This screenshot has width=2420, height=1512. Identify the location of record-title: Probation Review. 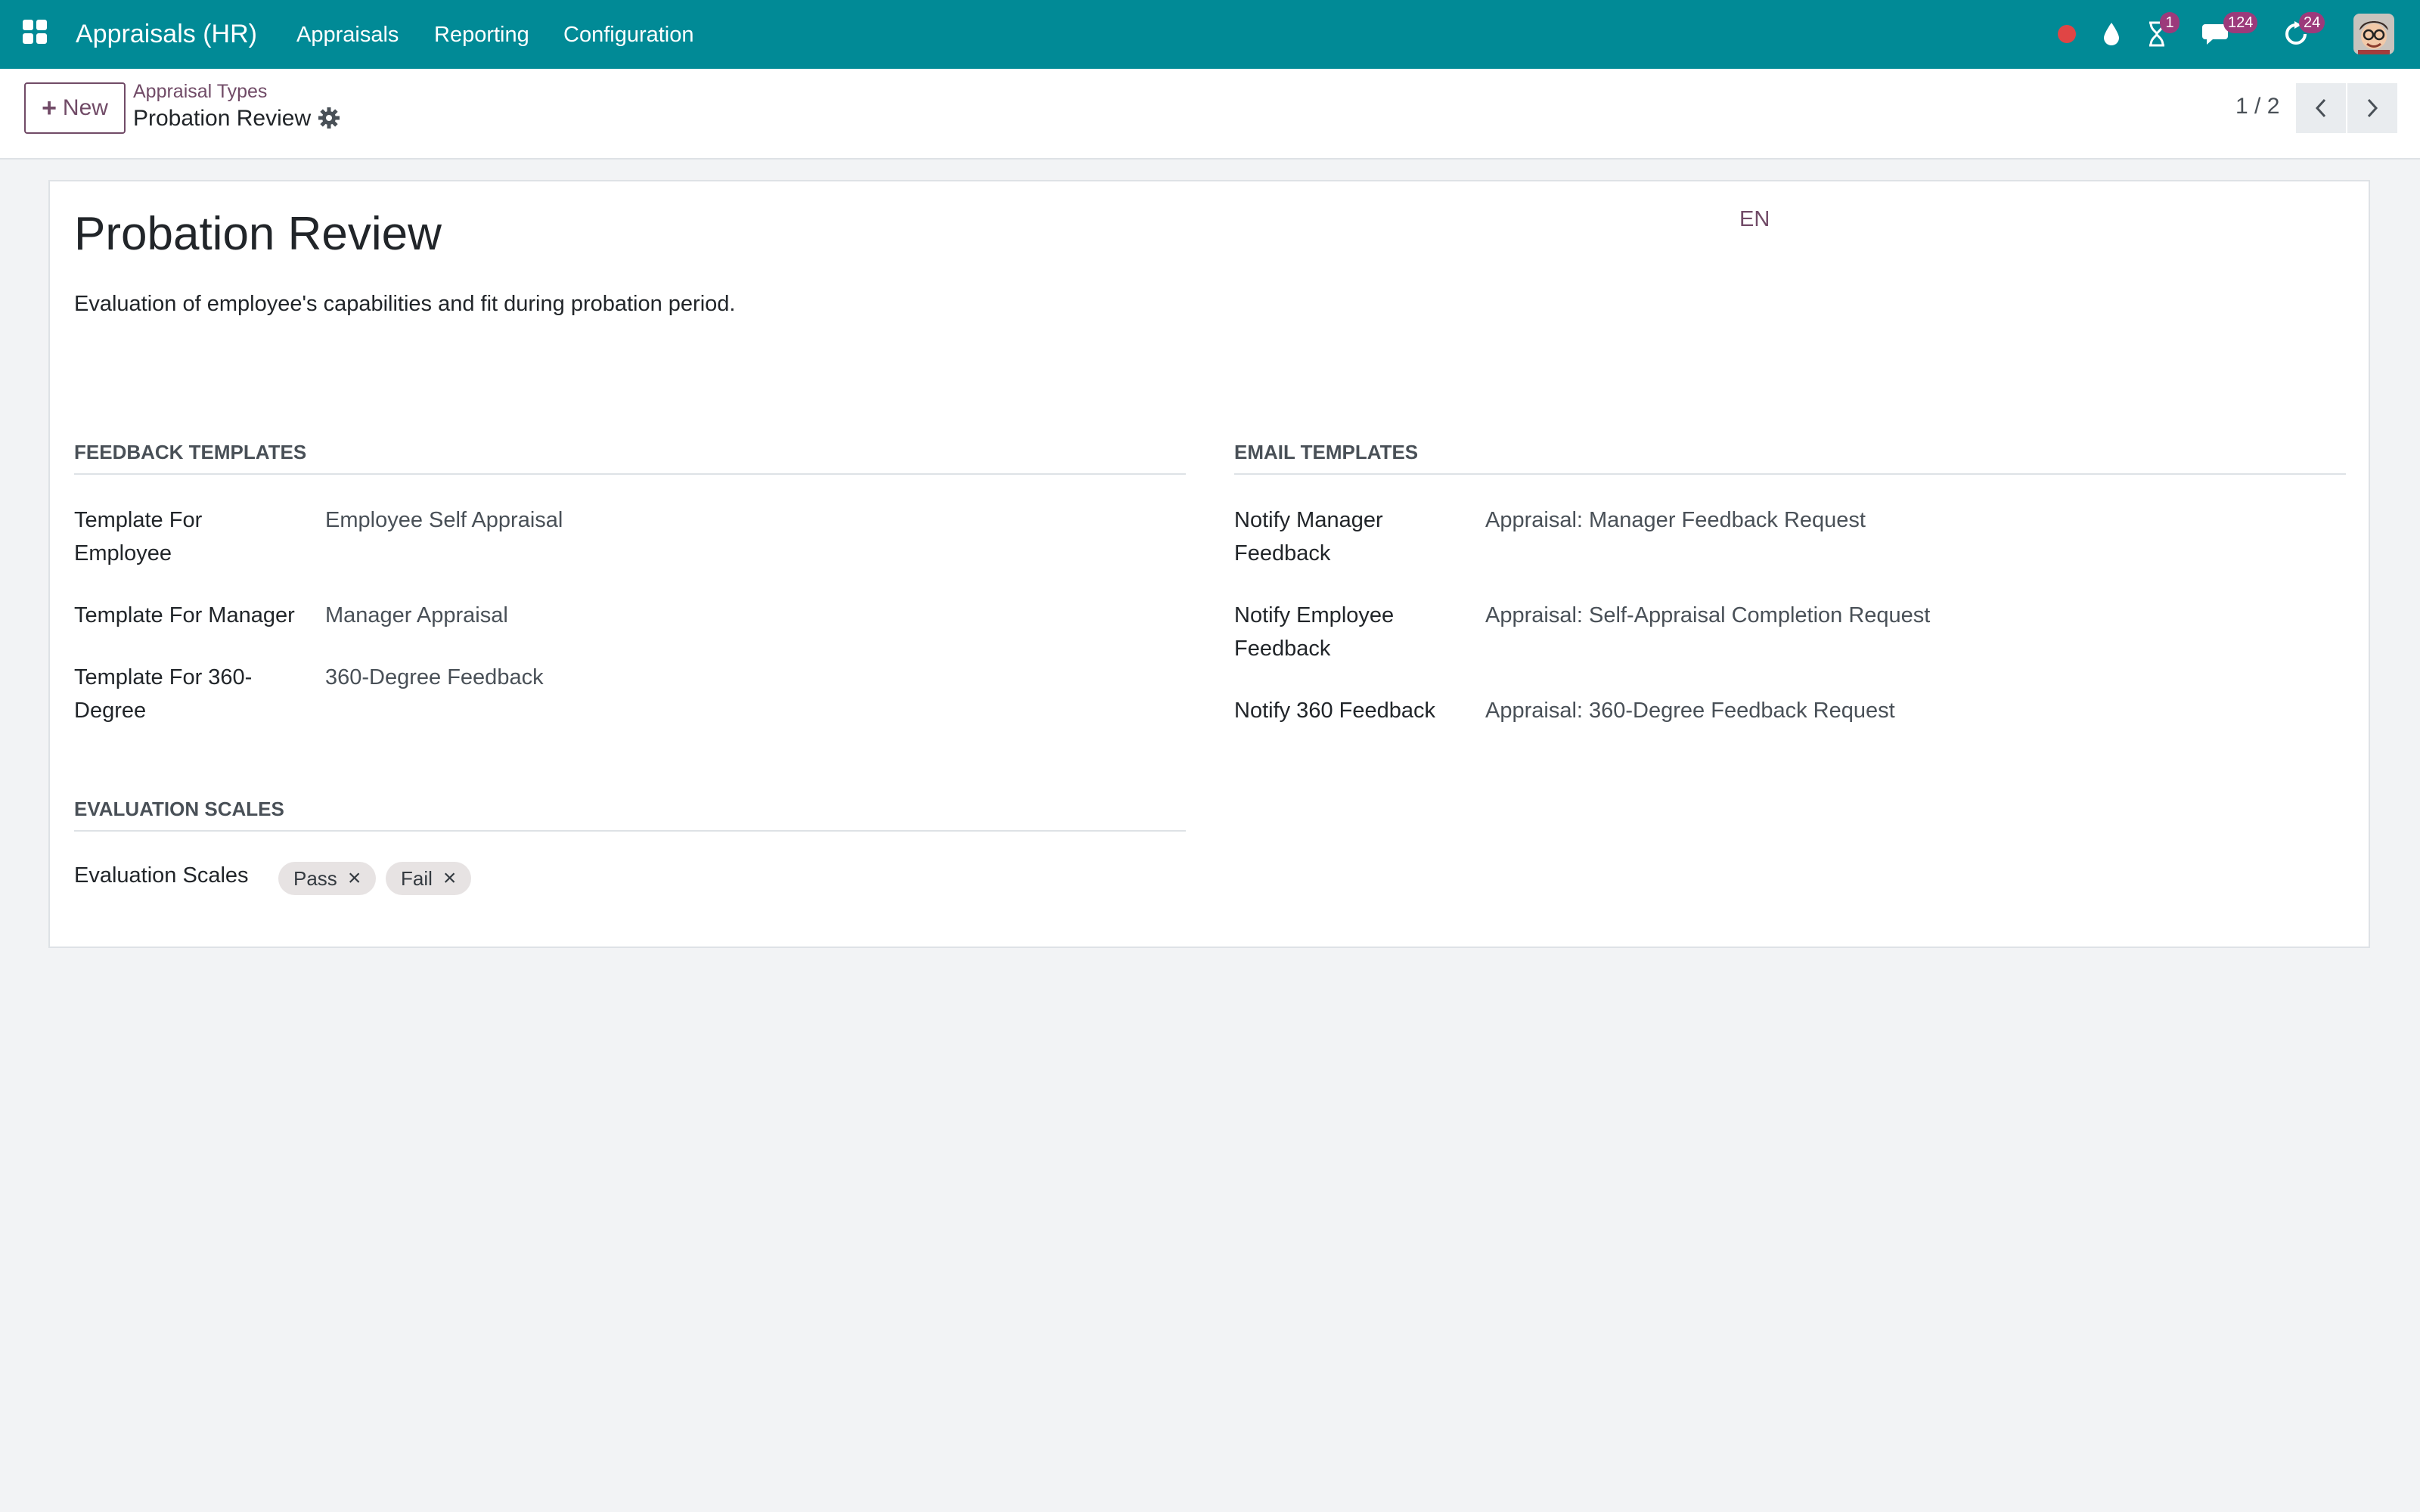
(258, 235).